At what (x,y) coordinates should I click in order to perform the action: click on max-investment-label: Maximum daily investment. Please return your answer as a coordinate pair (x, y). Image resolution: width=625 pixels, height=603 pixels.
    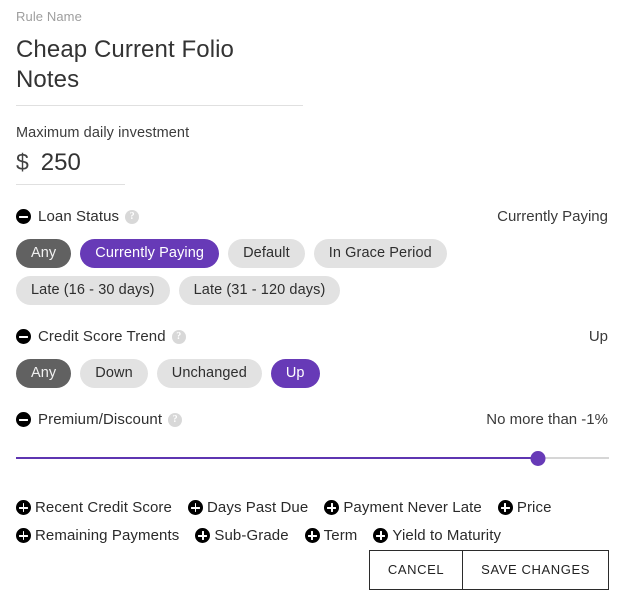
    Looking at the image, I should click on (103, 133).